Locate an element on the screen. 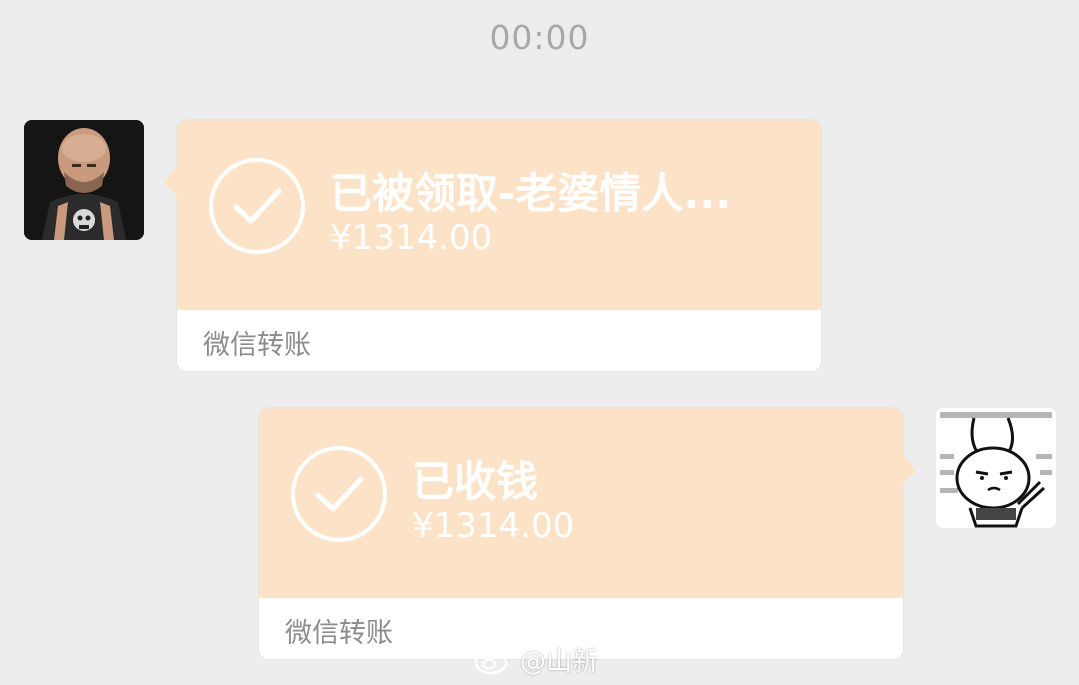 This screenshot has height=685, width=1079. timestamp: 00:00 is located at coordinates (539, 37).